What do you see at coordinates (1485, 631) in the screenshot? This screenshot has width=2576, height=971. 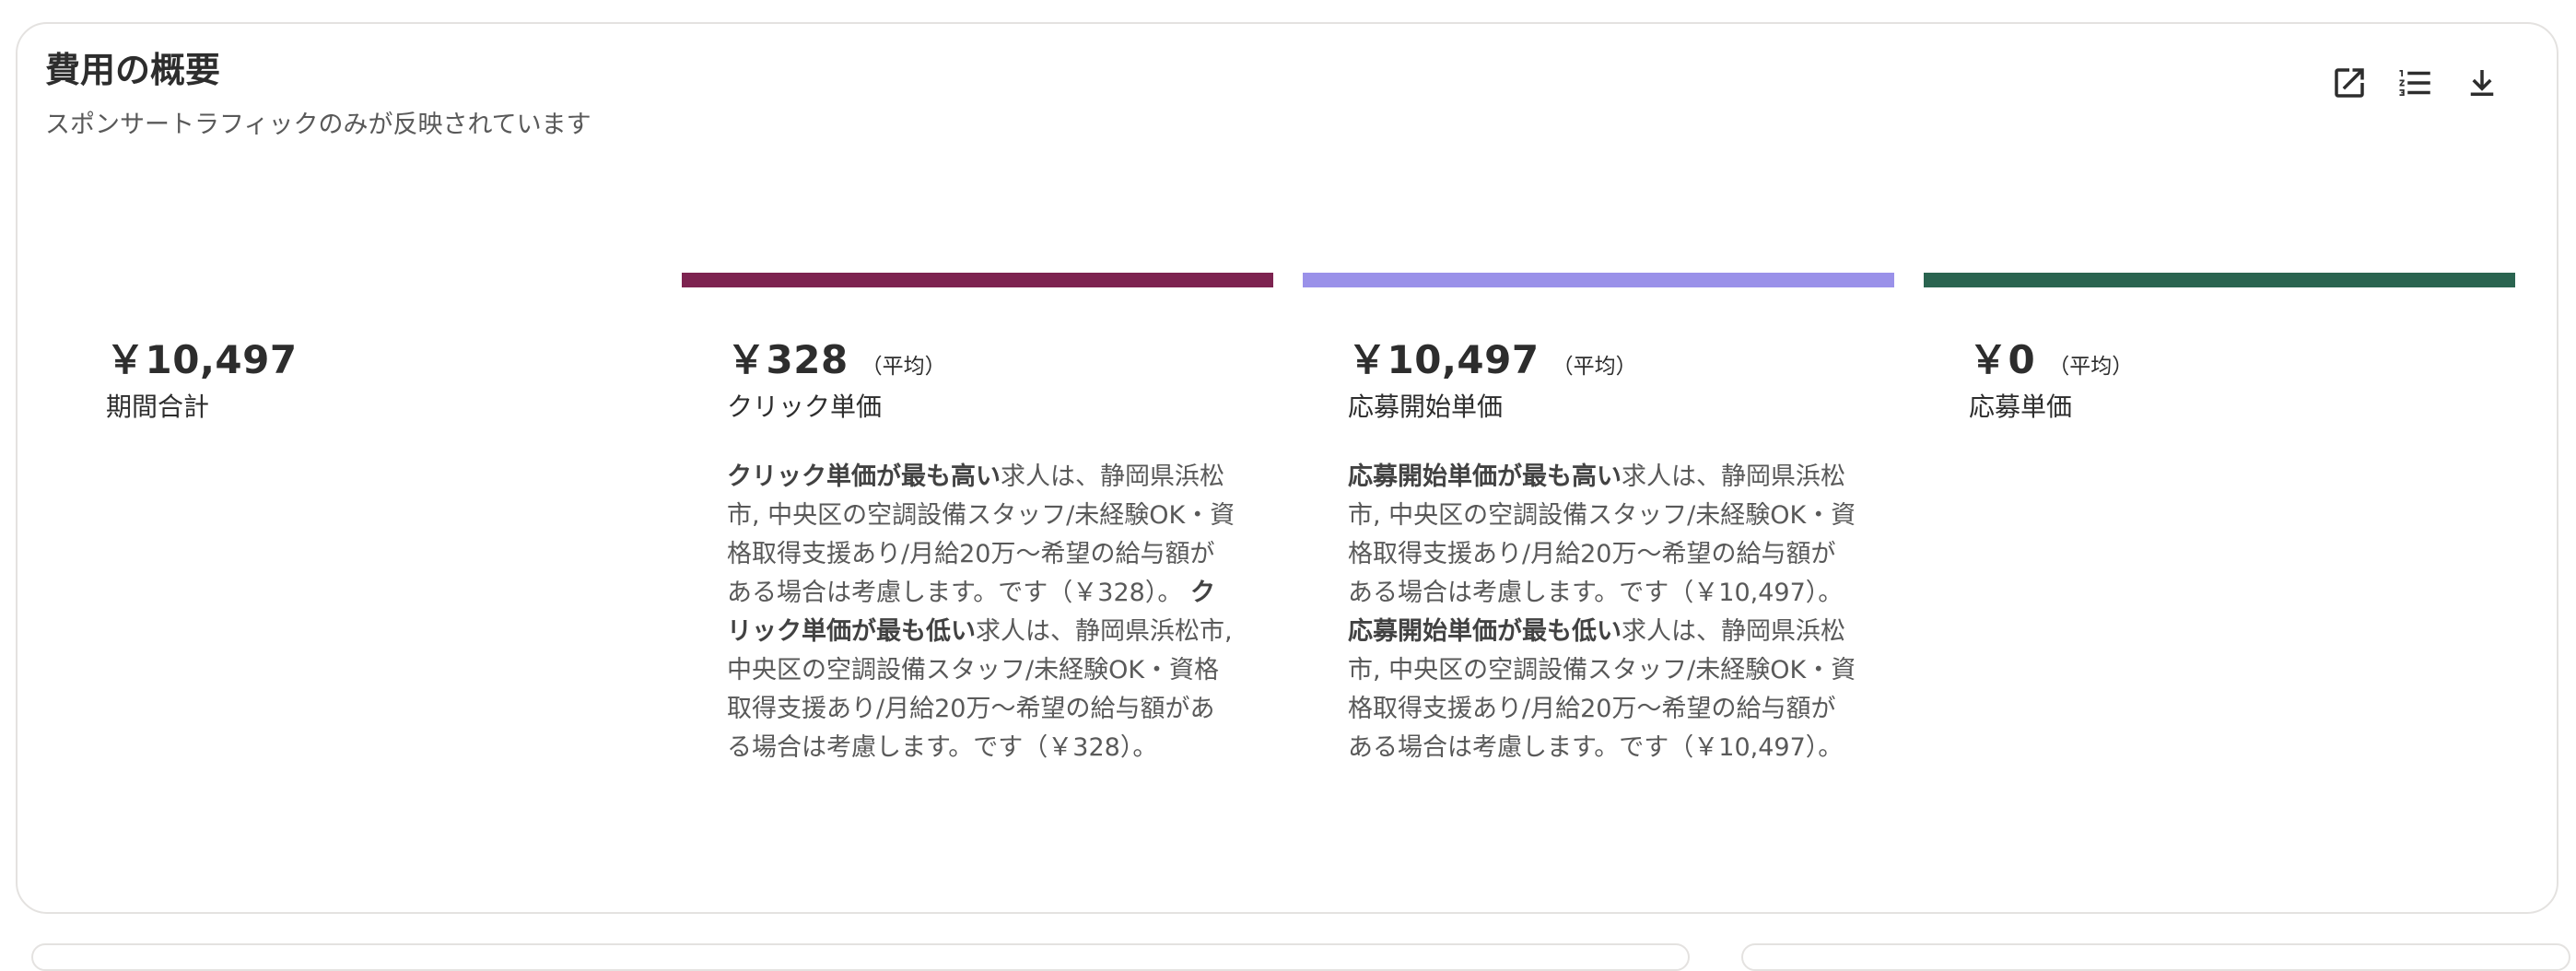 I see `lowest-label: 応募開始単価が最も低い` at bounding box center [1485, 631].